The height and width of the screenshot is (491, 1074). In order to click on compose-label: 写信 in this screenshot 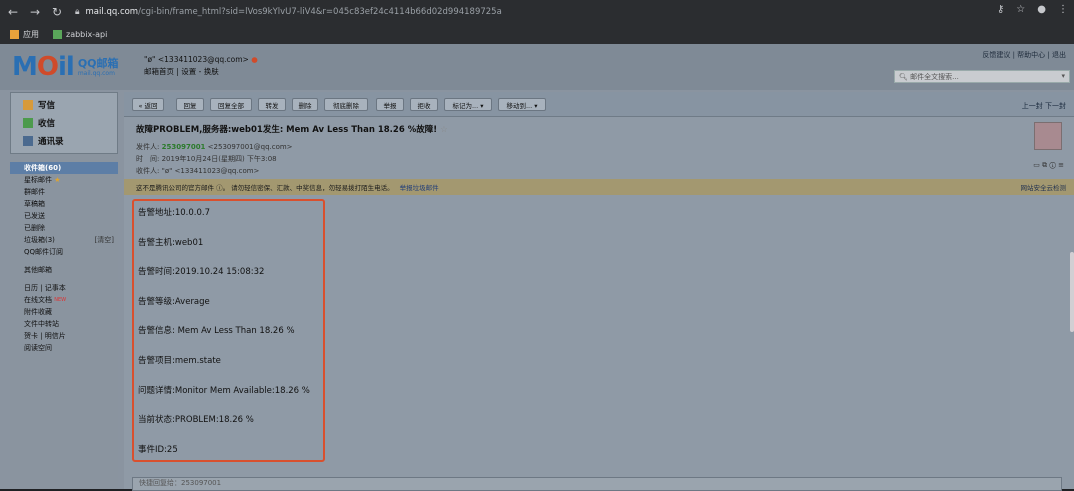, I will do `click(47, 106)`.